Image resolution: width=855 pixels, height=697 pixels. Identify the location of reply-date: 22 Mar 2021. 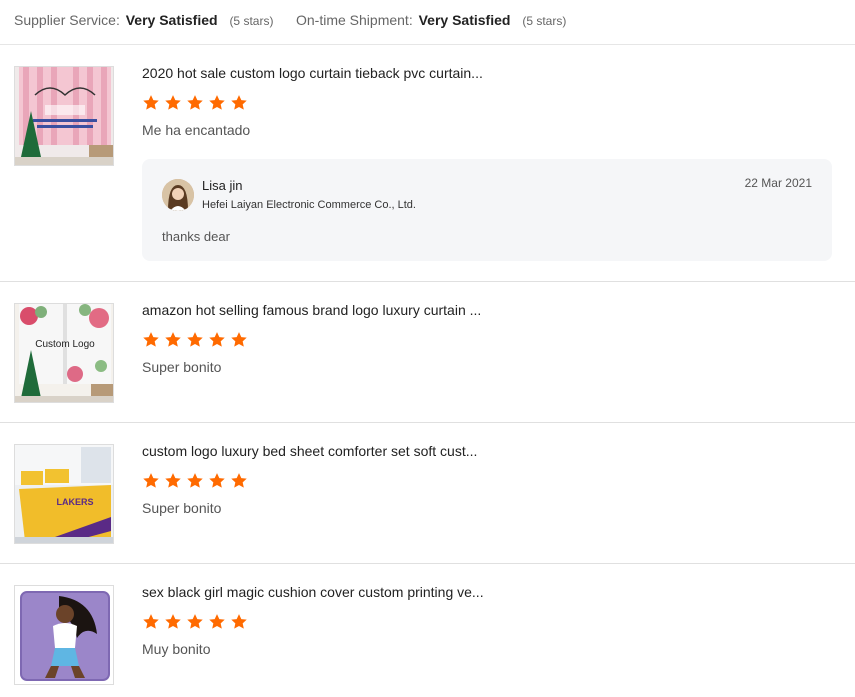
(778, 183).